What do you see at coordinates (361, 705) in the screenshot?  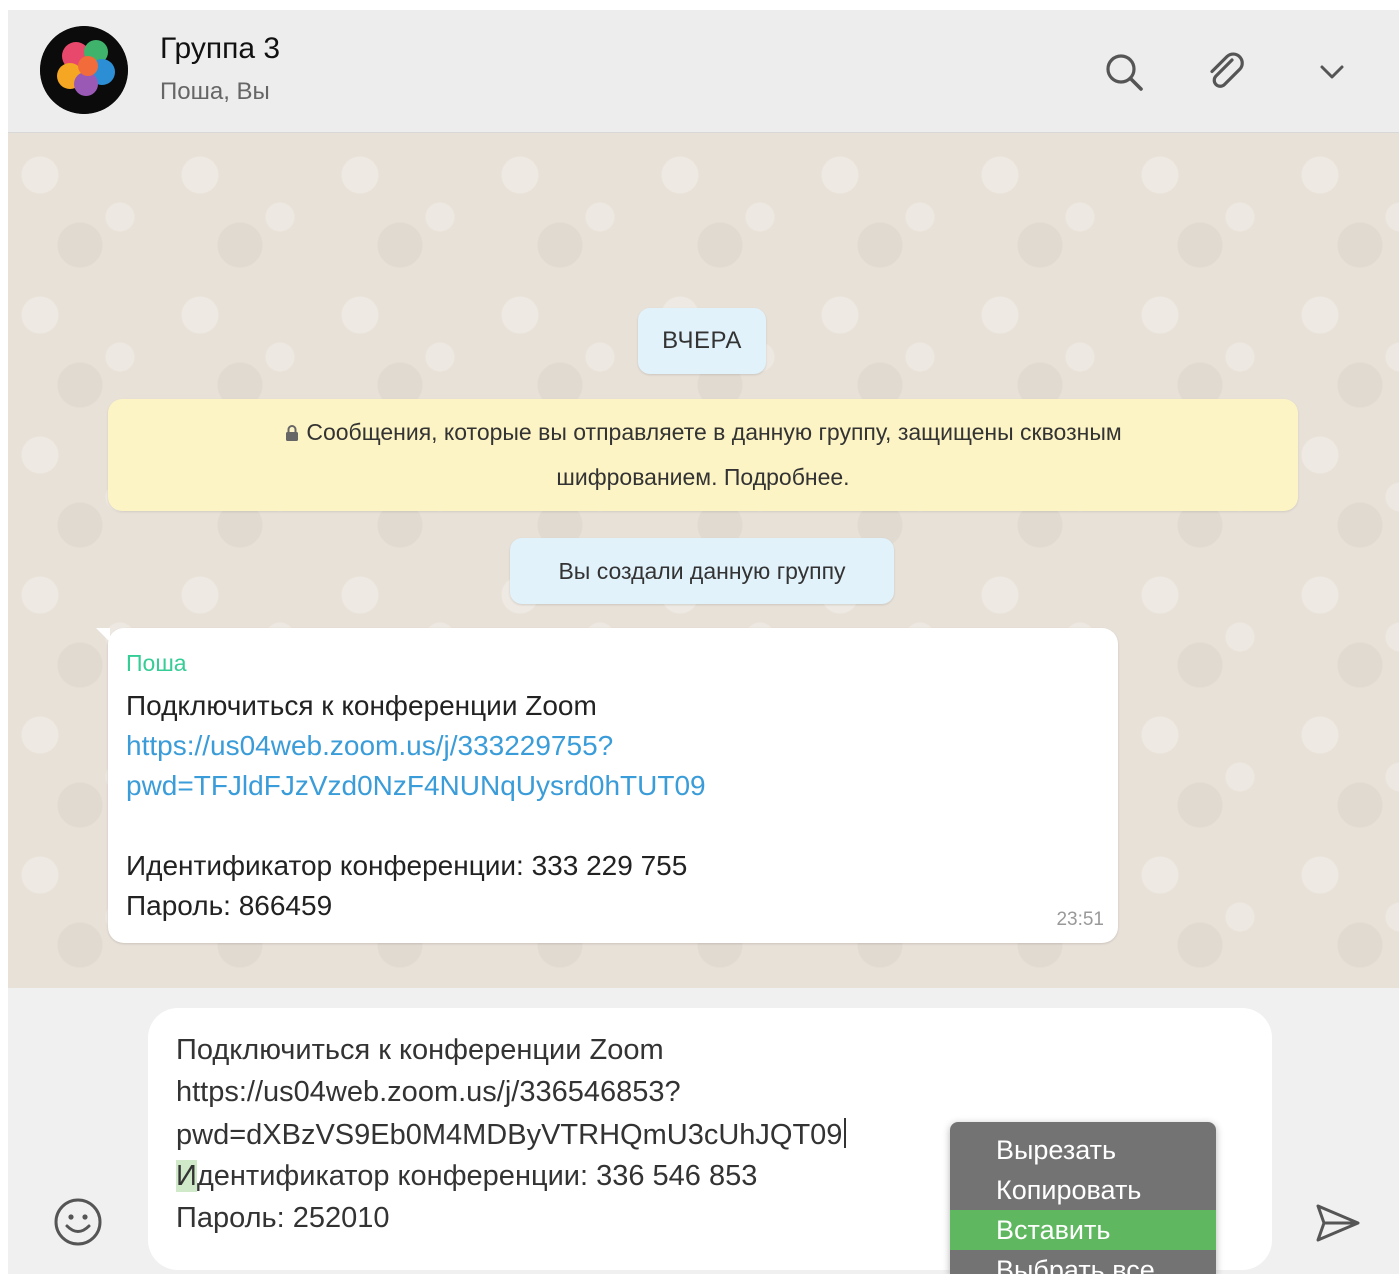 I see `message-text-line: Подключиться к конференции Zoom` at bounding box center [361, 705].